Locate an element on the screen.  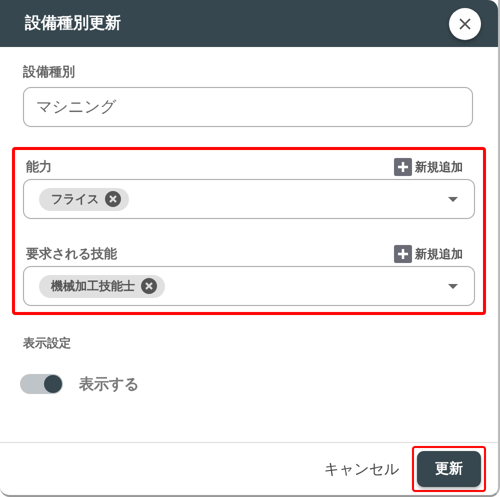
close-icon is located at coordinates (465, 24).